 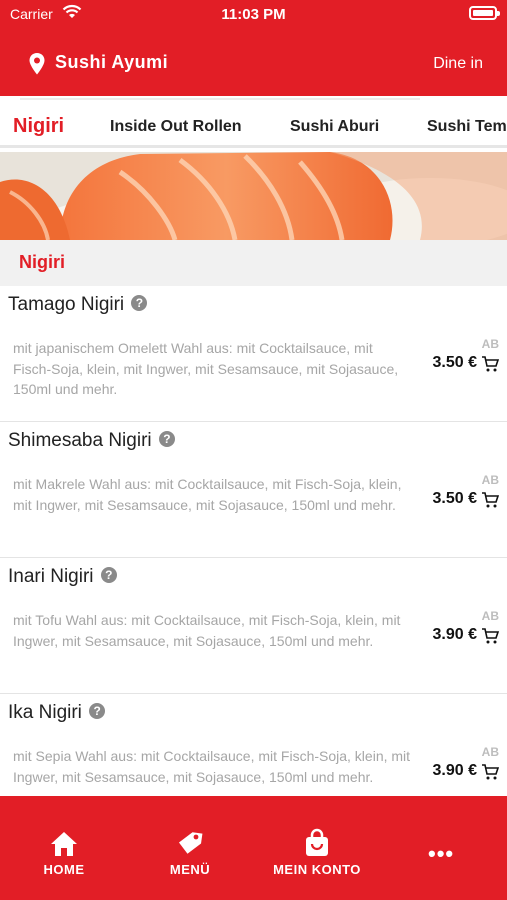 What do you see at coordinates (334, 127) in the screenshot?
I see `tab-sushi-aburi: Sushi Aburi` at bounding box center [334, 127].